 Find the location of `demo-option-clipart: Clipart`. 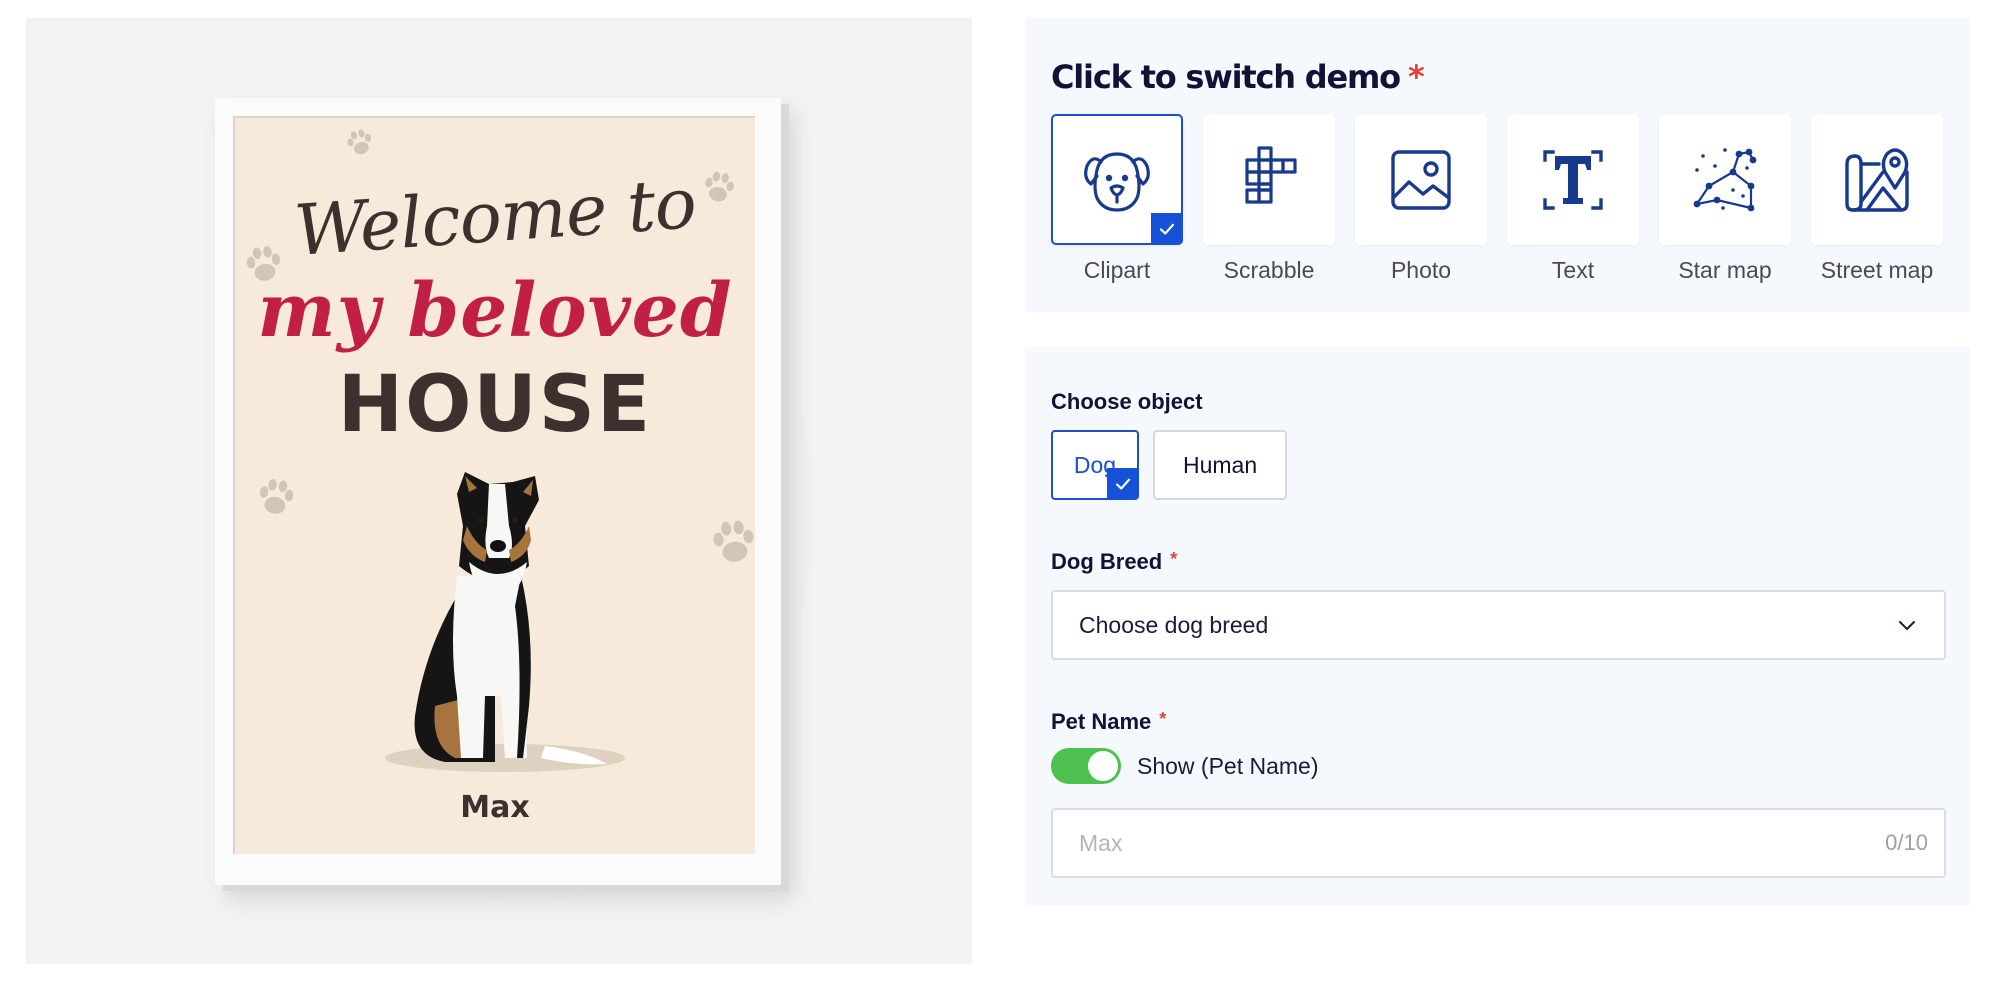

demo-option-clipart: Clipart is located at coordinates (1117, 199).